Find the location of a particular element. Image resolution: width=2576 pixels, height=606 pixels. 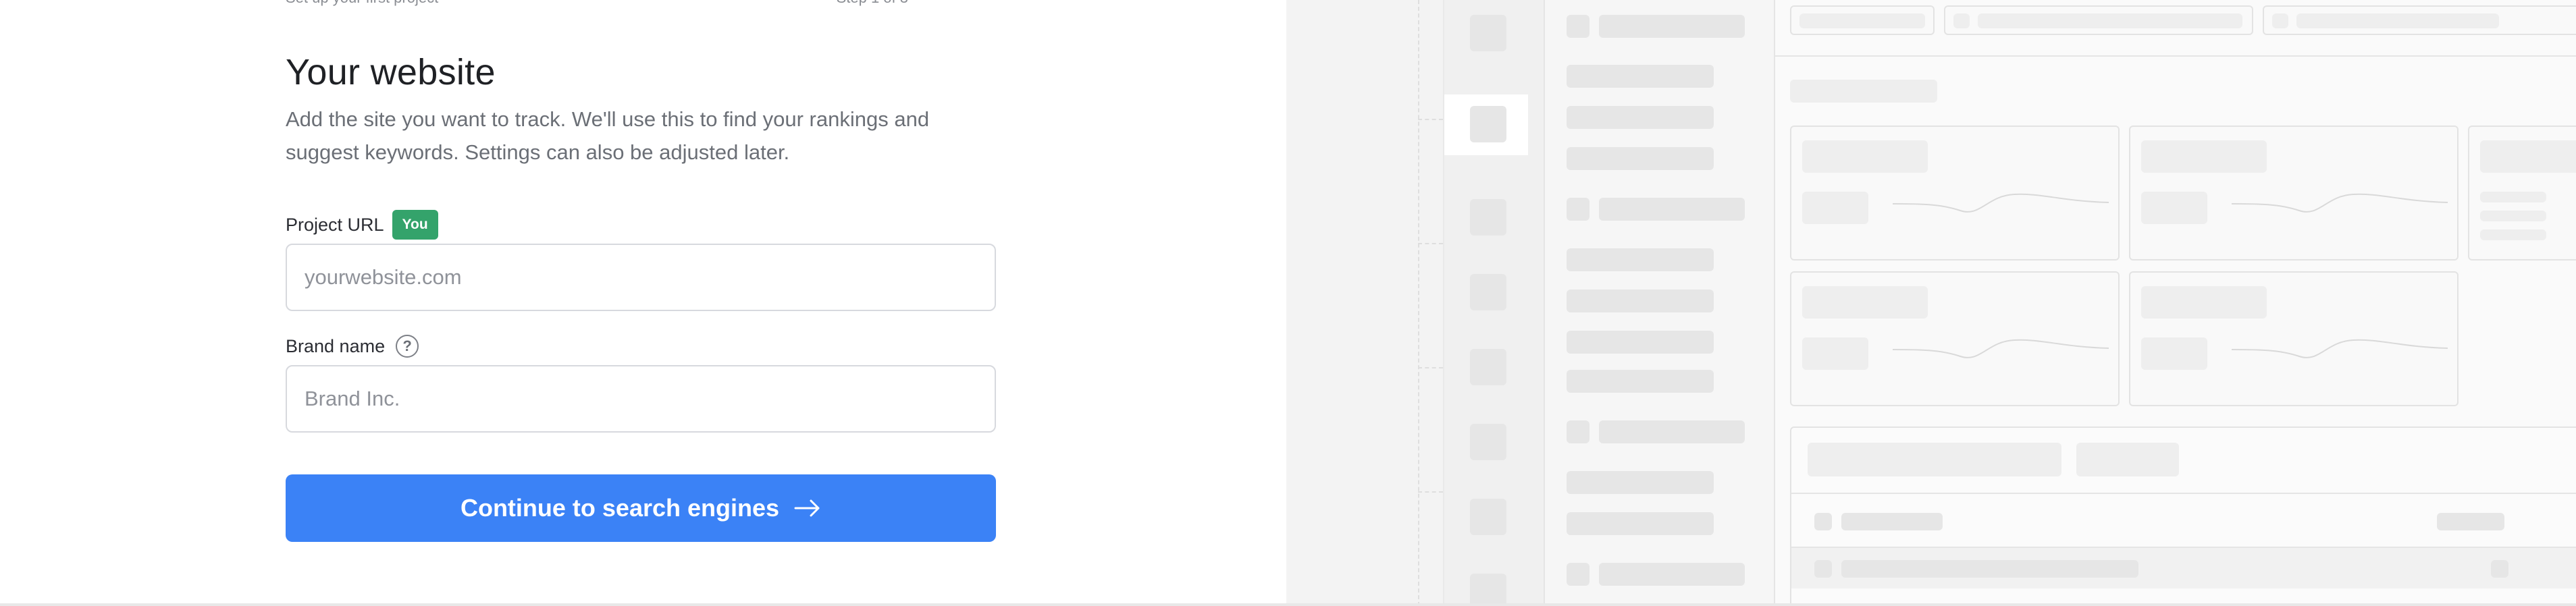

preview-table-filter is located at coordinates (2127, 459).